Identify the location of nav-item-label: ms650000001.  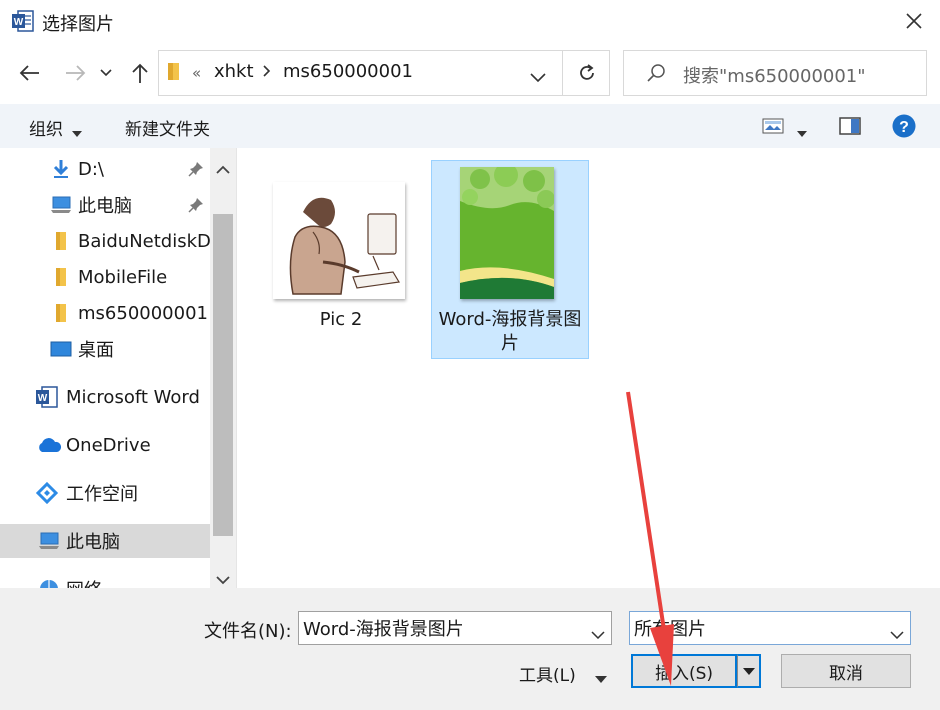
(143, 313).